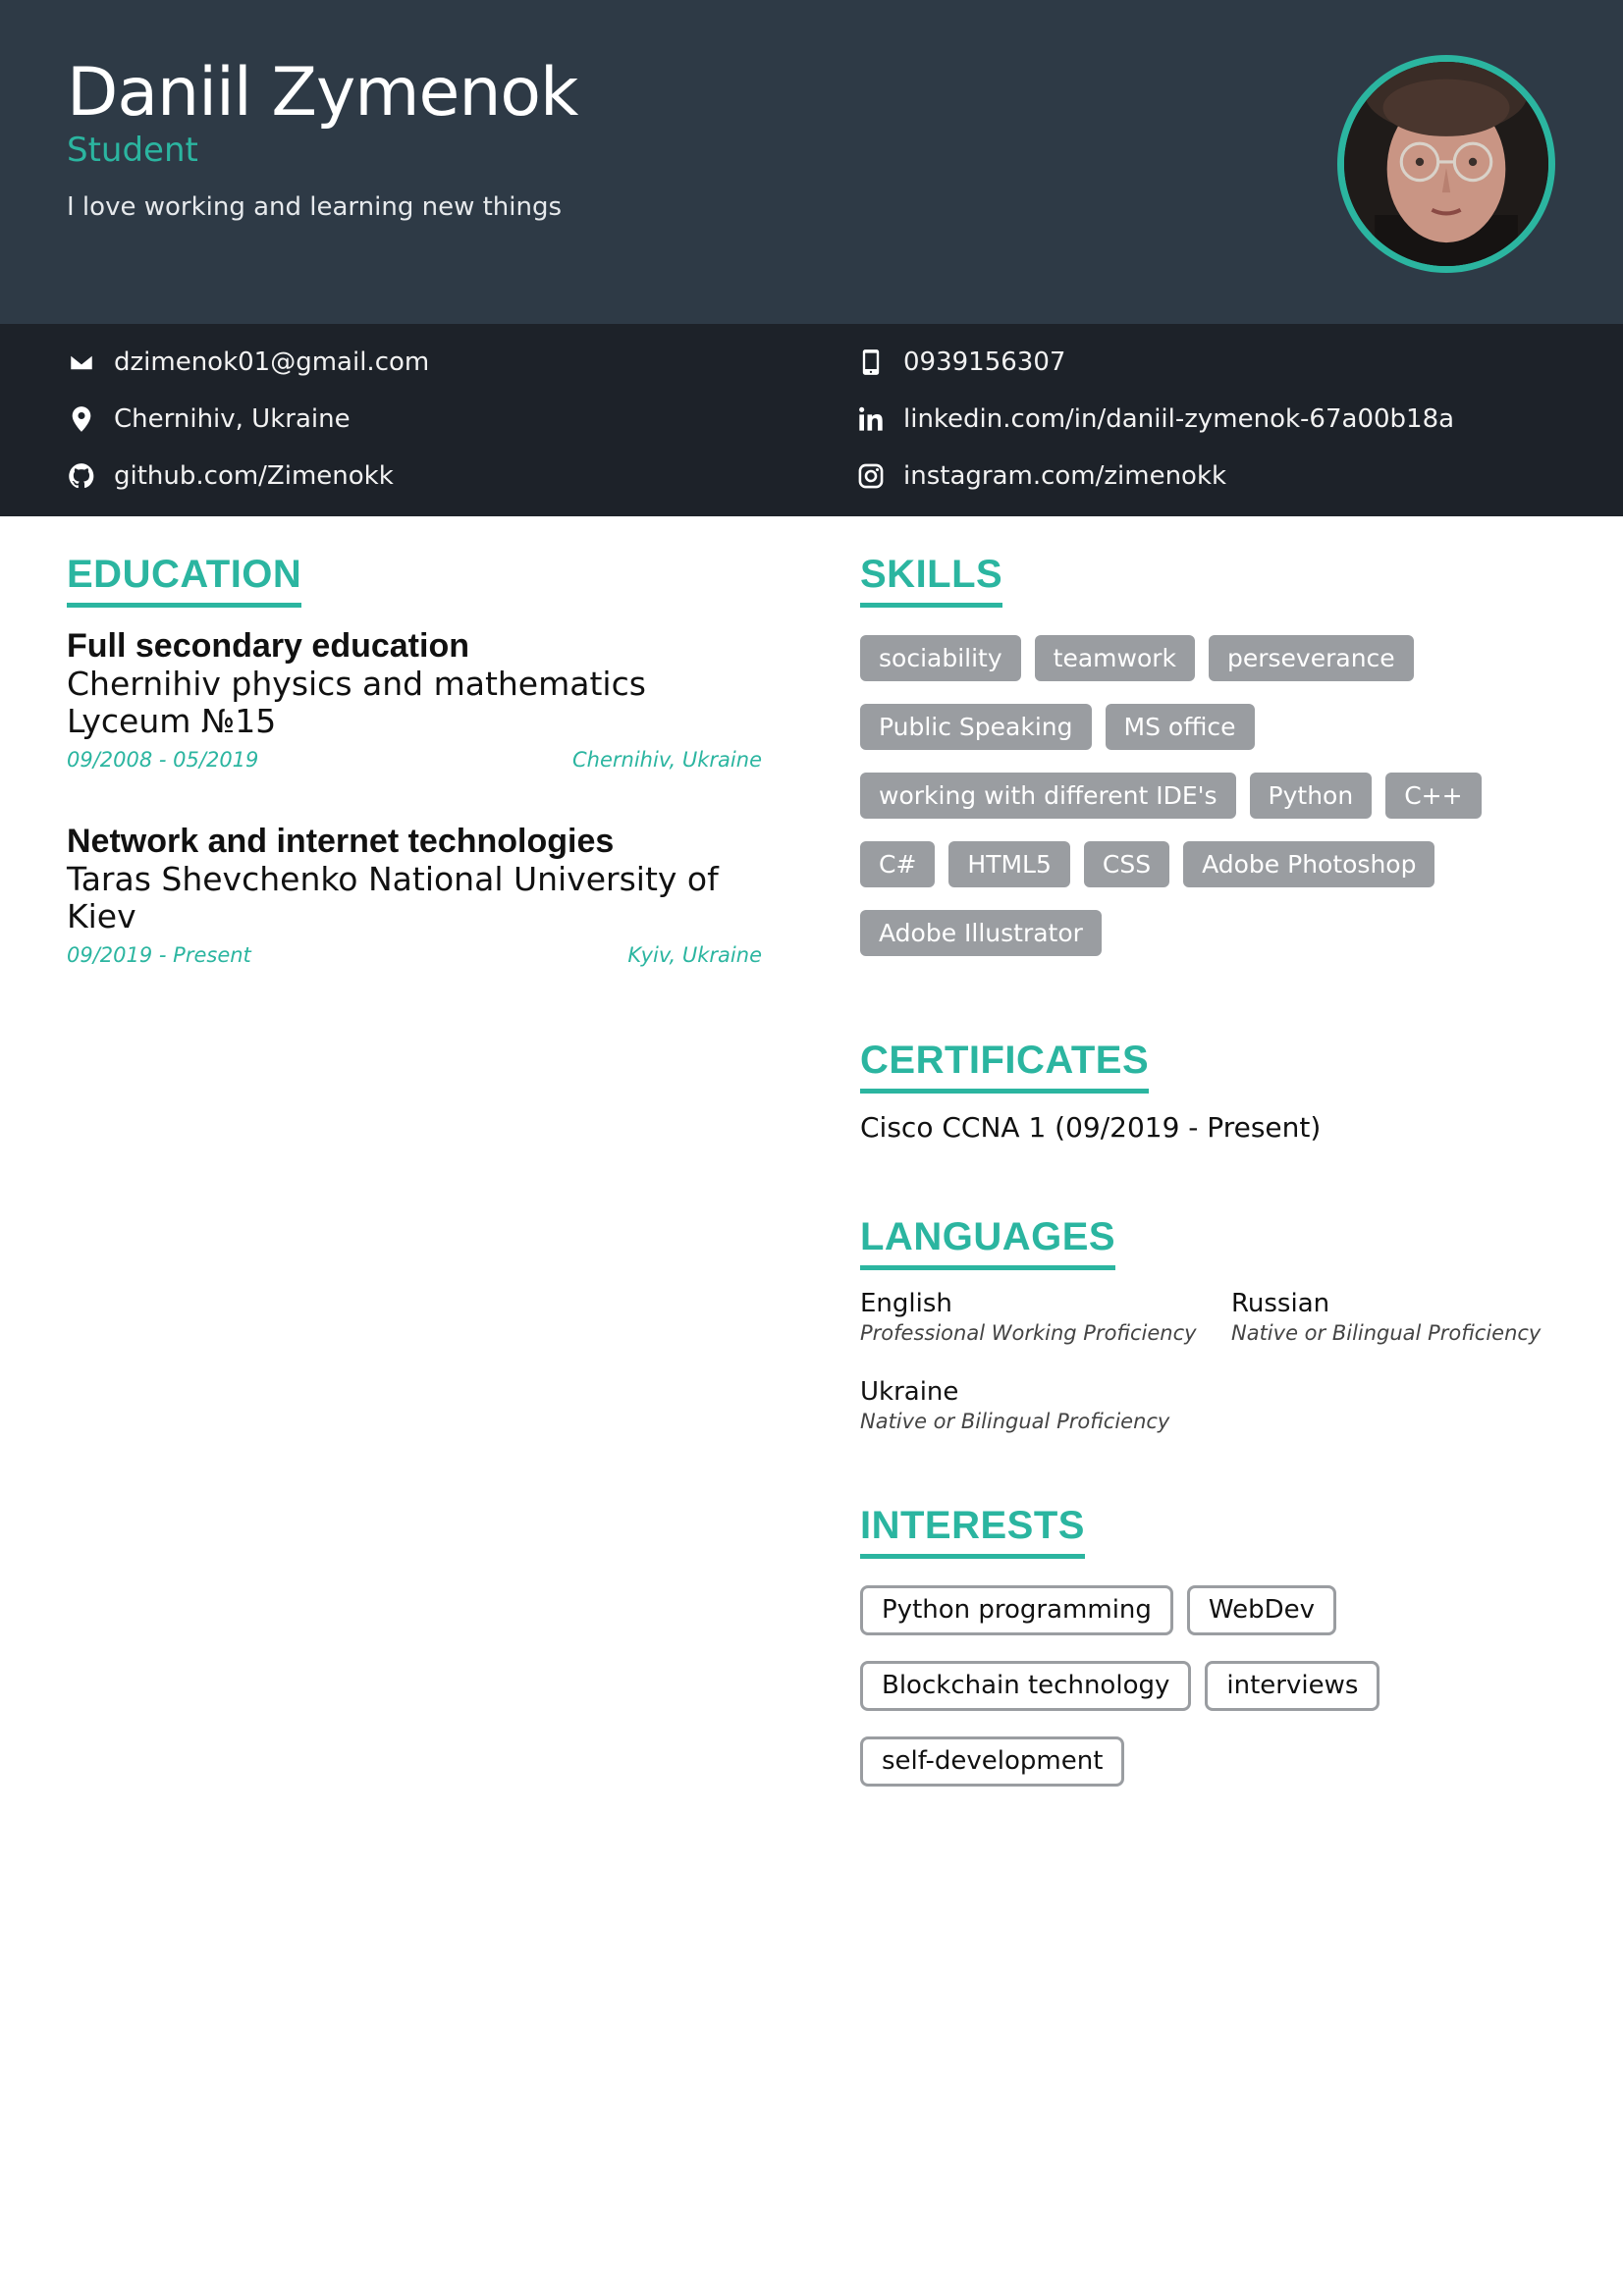 This screenshot has width=1623, height=2296. Describe the element at coordinates (184, 581) in the screenshot. I see `education-heading: EDUCATION` at that location.